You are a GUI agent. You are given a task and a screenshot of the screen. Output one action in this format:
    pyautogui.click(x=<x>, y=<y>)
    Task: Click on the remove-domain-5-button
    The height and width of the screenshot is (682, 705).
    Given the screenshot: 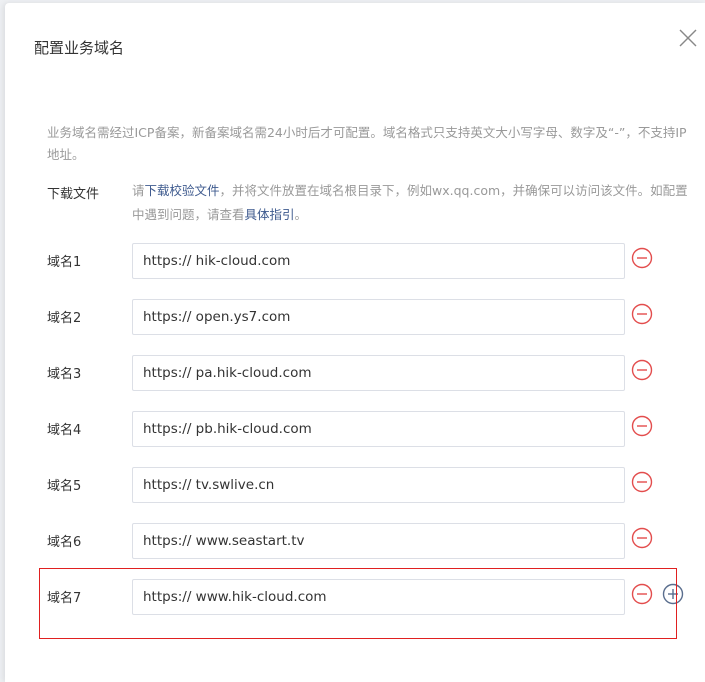 What is the action you would take?
    pyautogui.click(x=642, y=482)
    